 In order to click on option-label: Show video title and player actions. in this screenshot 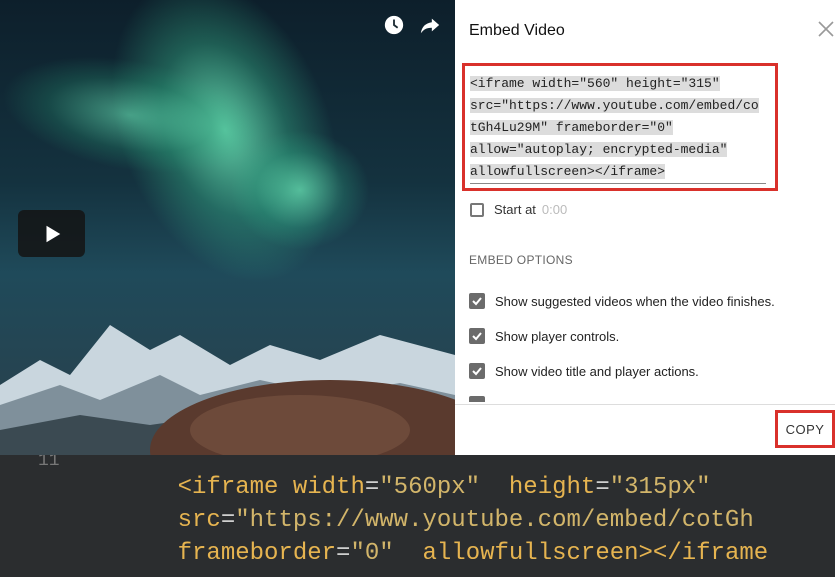, I will do `click(597, 371)`.